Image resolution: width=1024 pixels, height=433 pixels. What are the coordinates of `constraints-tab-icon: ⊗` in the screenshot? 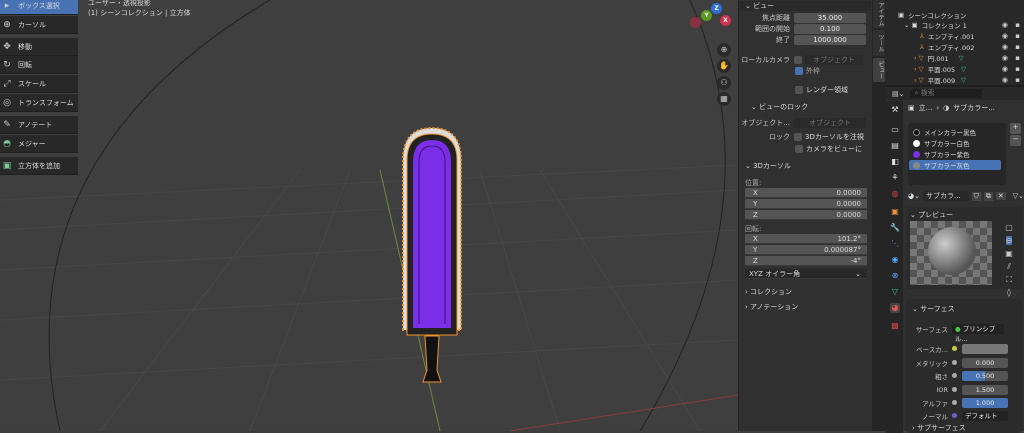 It's located at (895, 276).